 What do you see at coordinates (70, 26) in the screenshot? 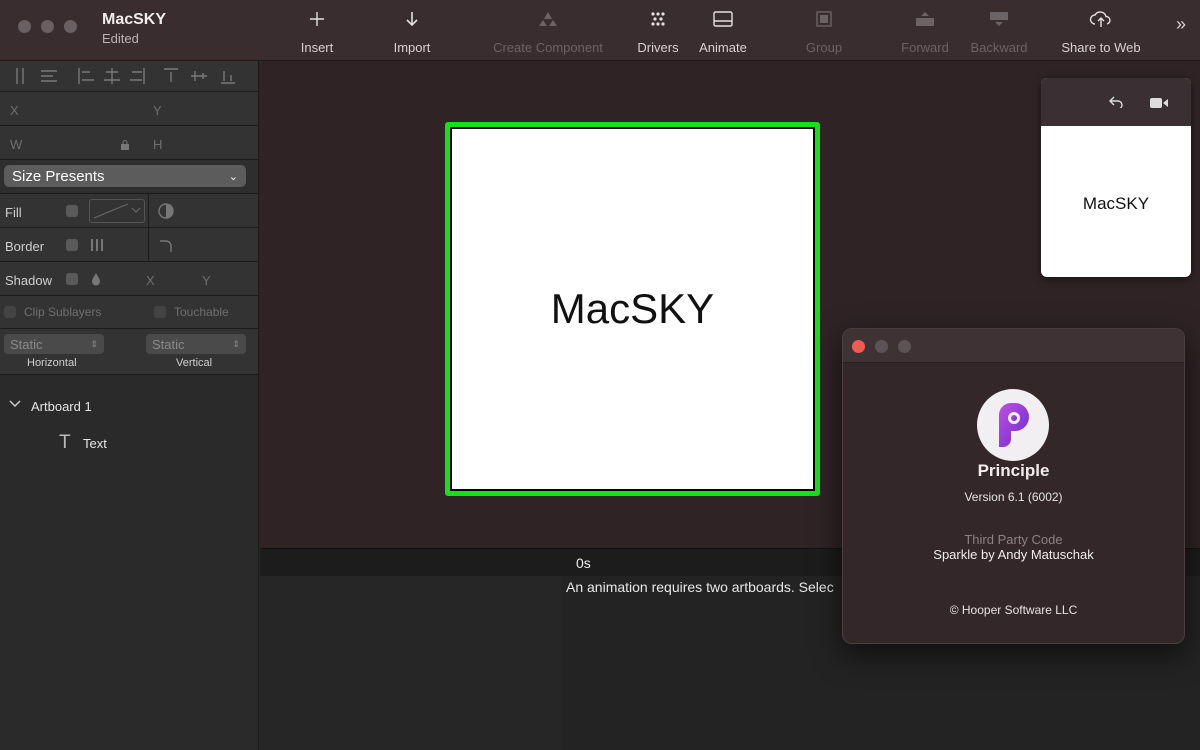
I see `zoom-window-button` at bounding box center [70, 26].